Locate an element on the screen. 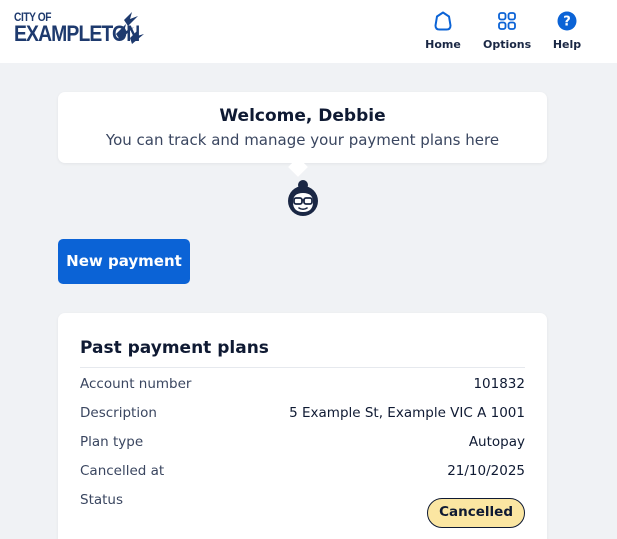 This screenshot has width=617, height=539. city-logo: CITY OF EXAMPLETON is located at coordinates (79, 31).